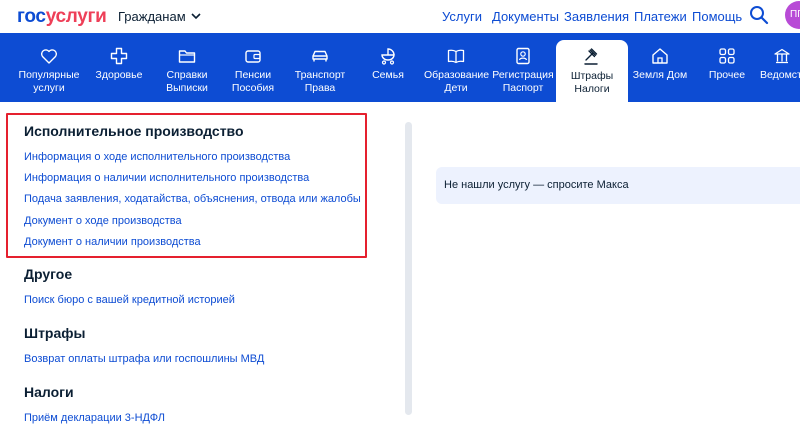 Image resolution: width=800 pixels, height=434 pixels. I want to click on nav-documents: Документы, so click(525, 16).